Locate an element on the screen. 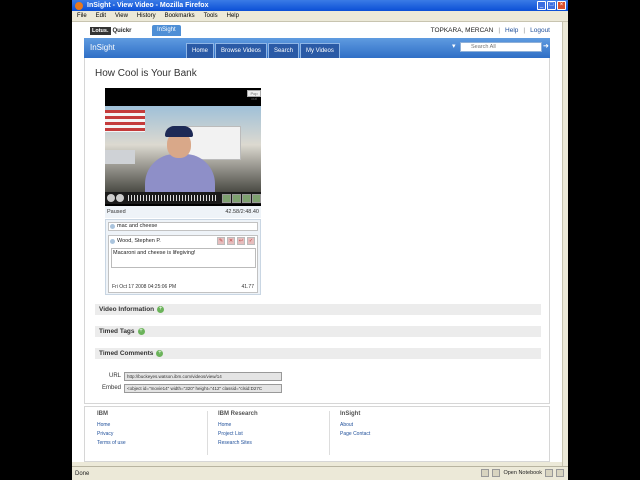 This screenshot has width=640, height=480. notebook-icon is located at coordinates (496, 473).